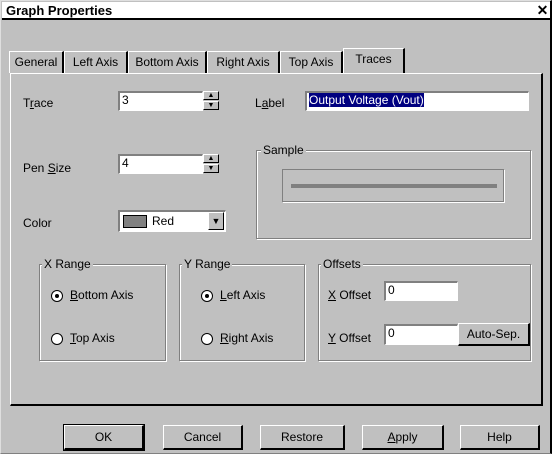 The image size is (552, 454). What do you see at coordinates (270, 103) in the screenshot?
I see `label-caption: Label` at bounding box center [270, 103].